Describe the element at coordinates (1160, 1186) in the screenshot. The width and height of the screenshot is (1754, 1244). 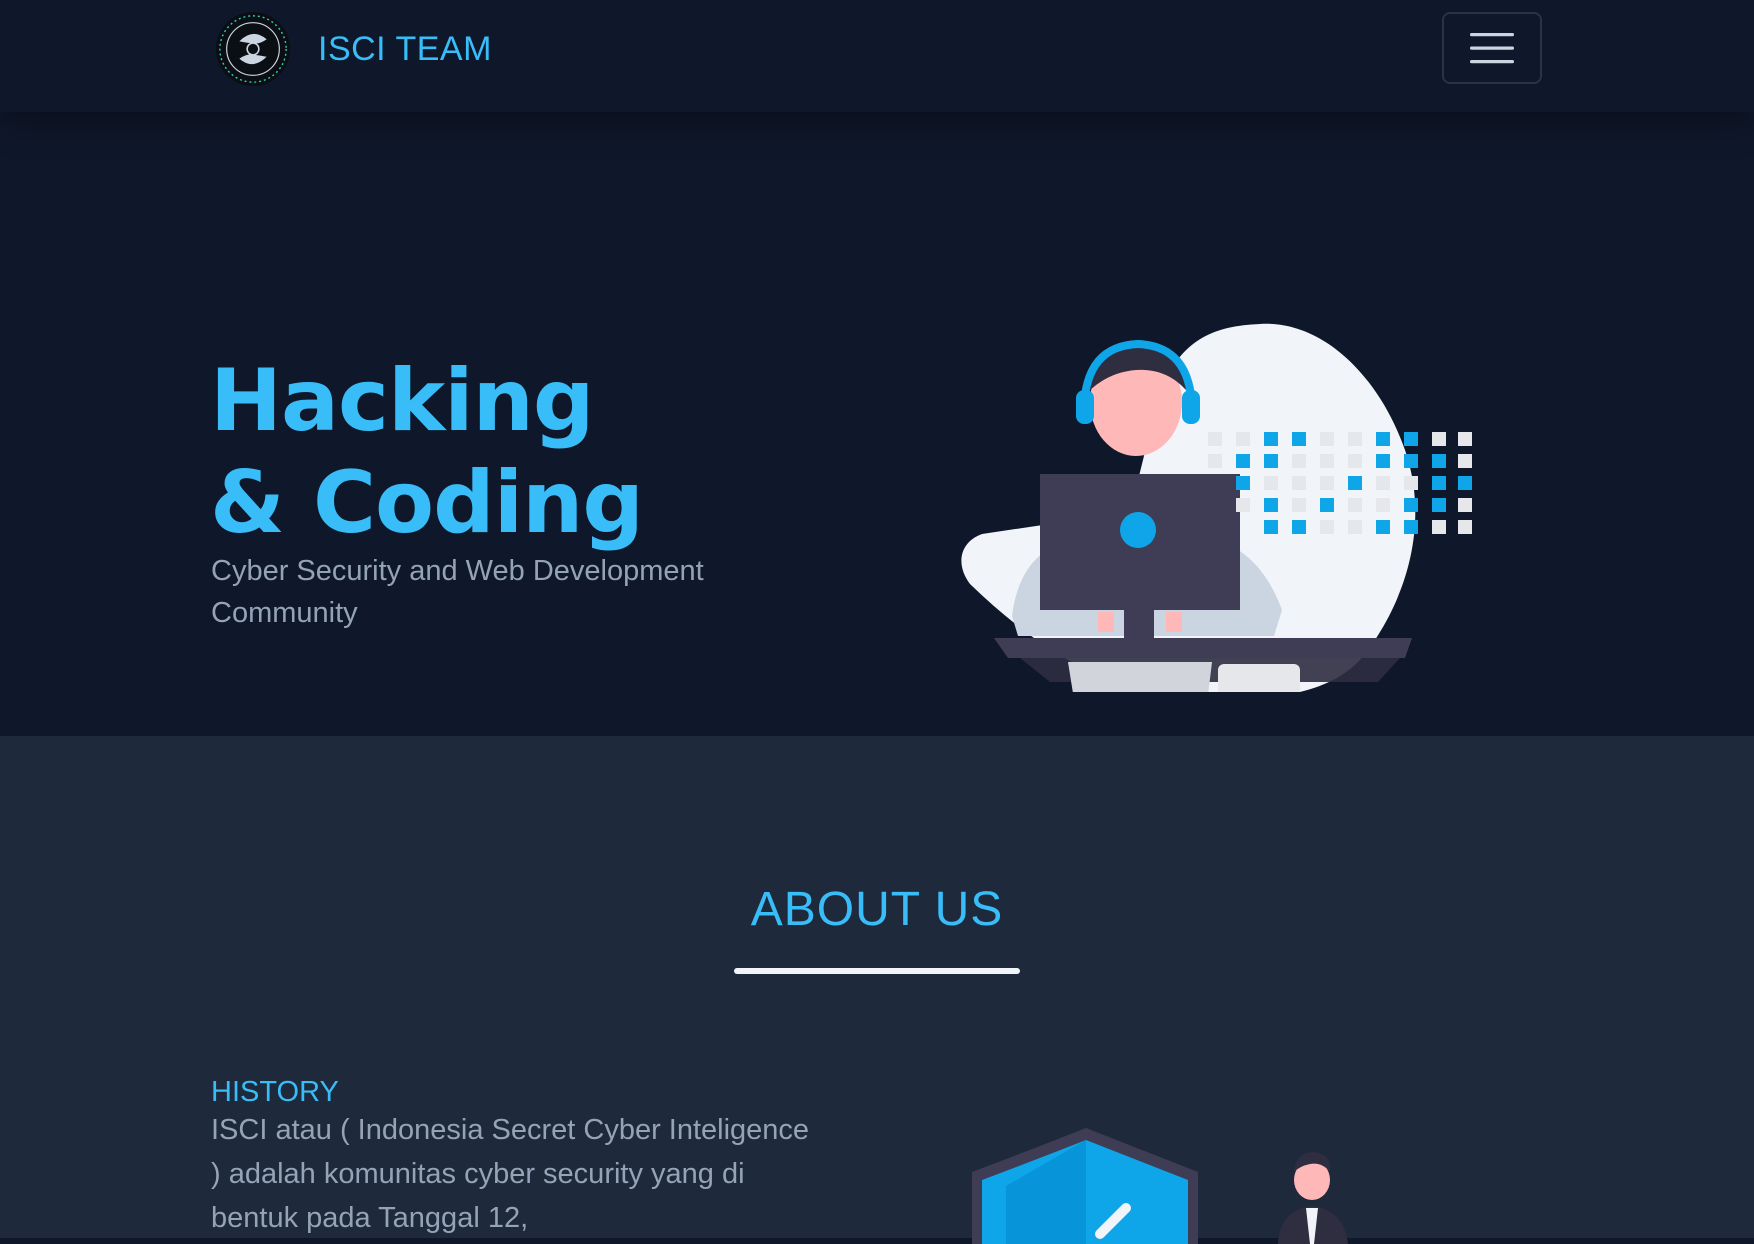
I see `security-shield-illustration` at that location.